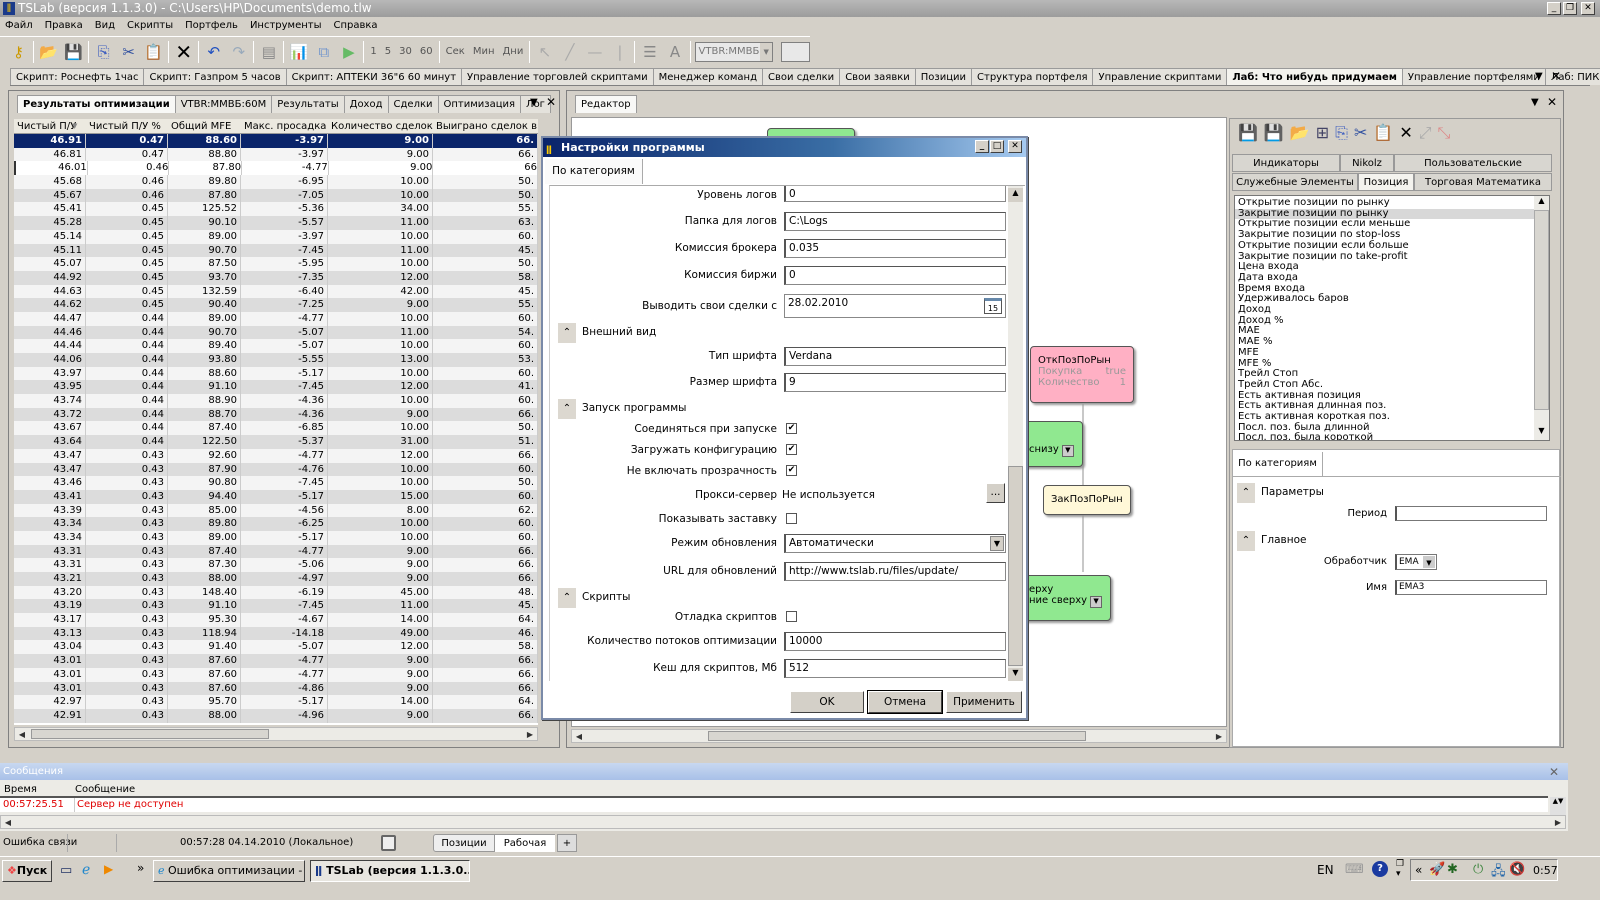 Image resolution: width=1600 pixels, height=900 pixels. I want to click on interval-1: 1, so click(373, 51).